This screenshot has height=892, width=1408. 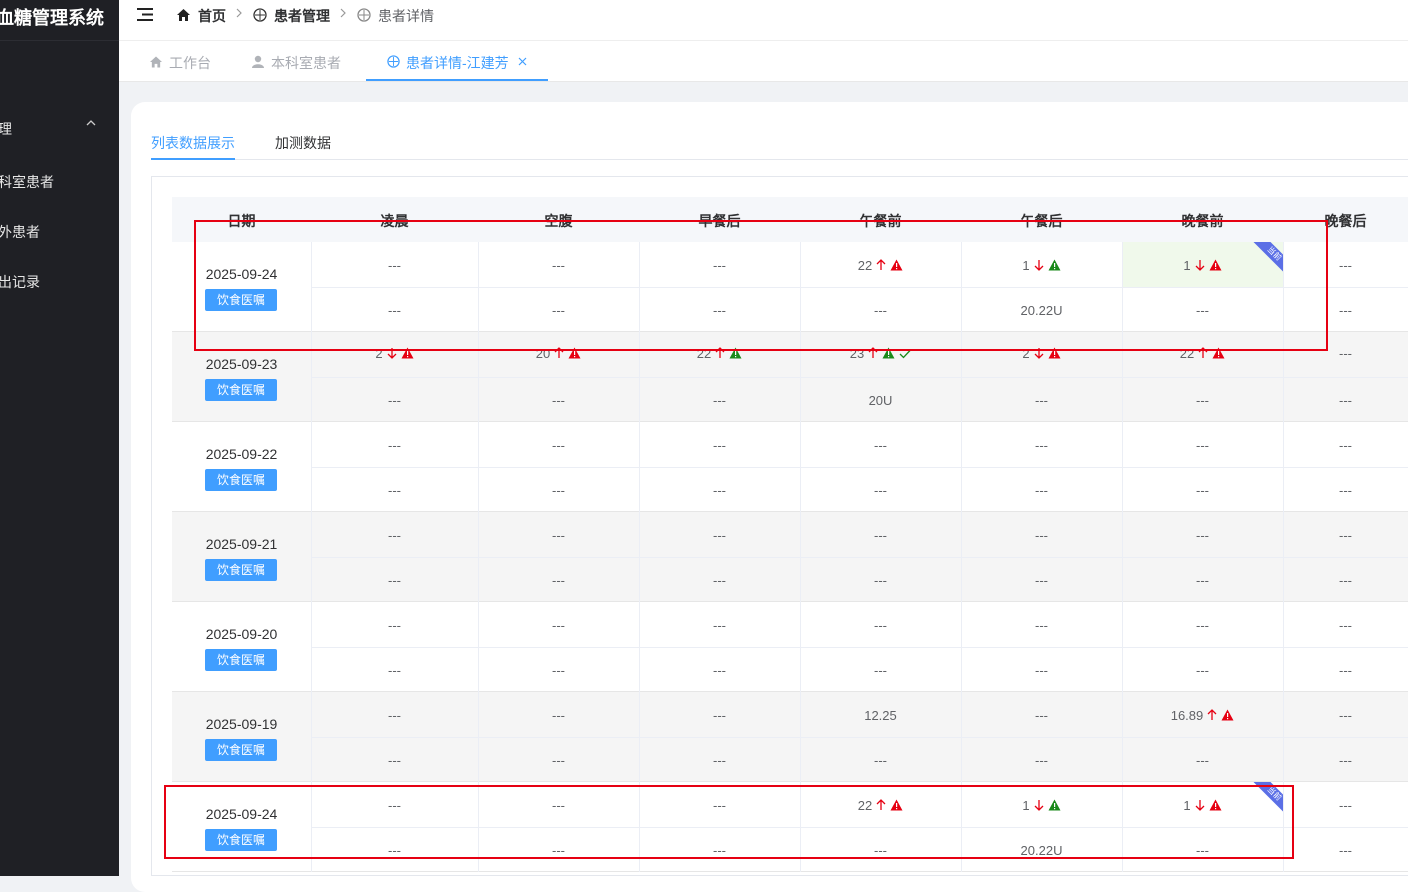 I want to click on close-icon, so click(x=522, y=61).